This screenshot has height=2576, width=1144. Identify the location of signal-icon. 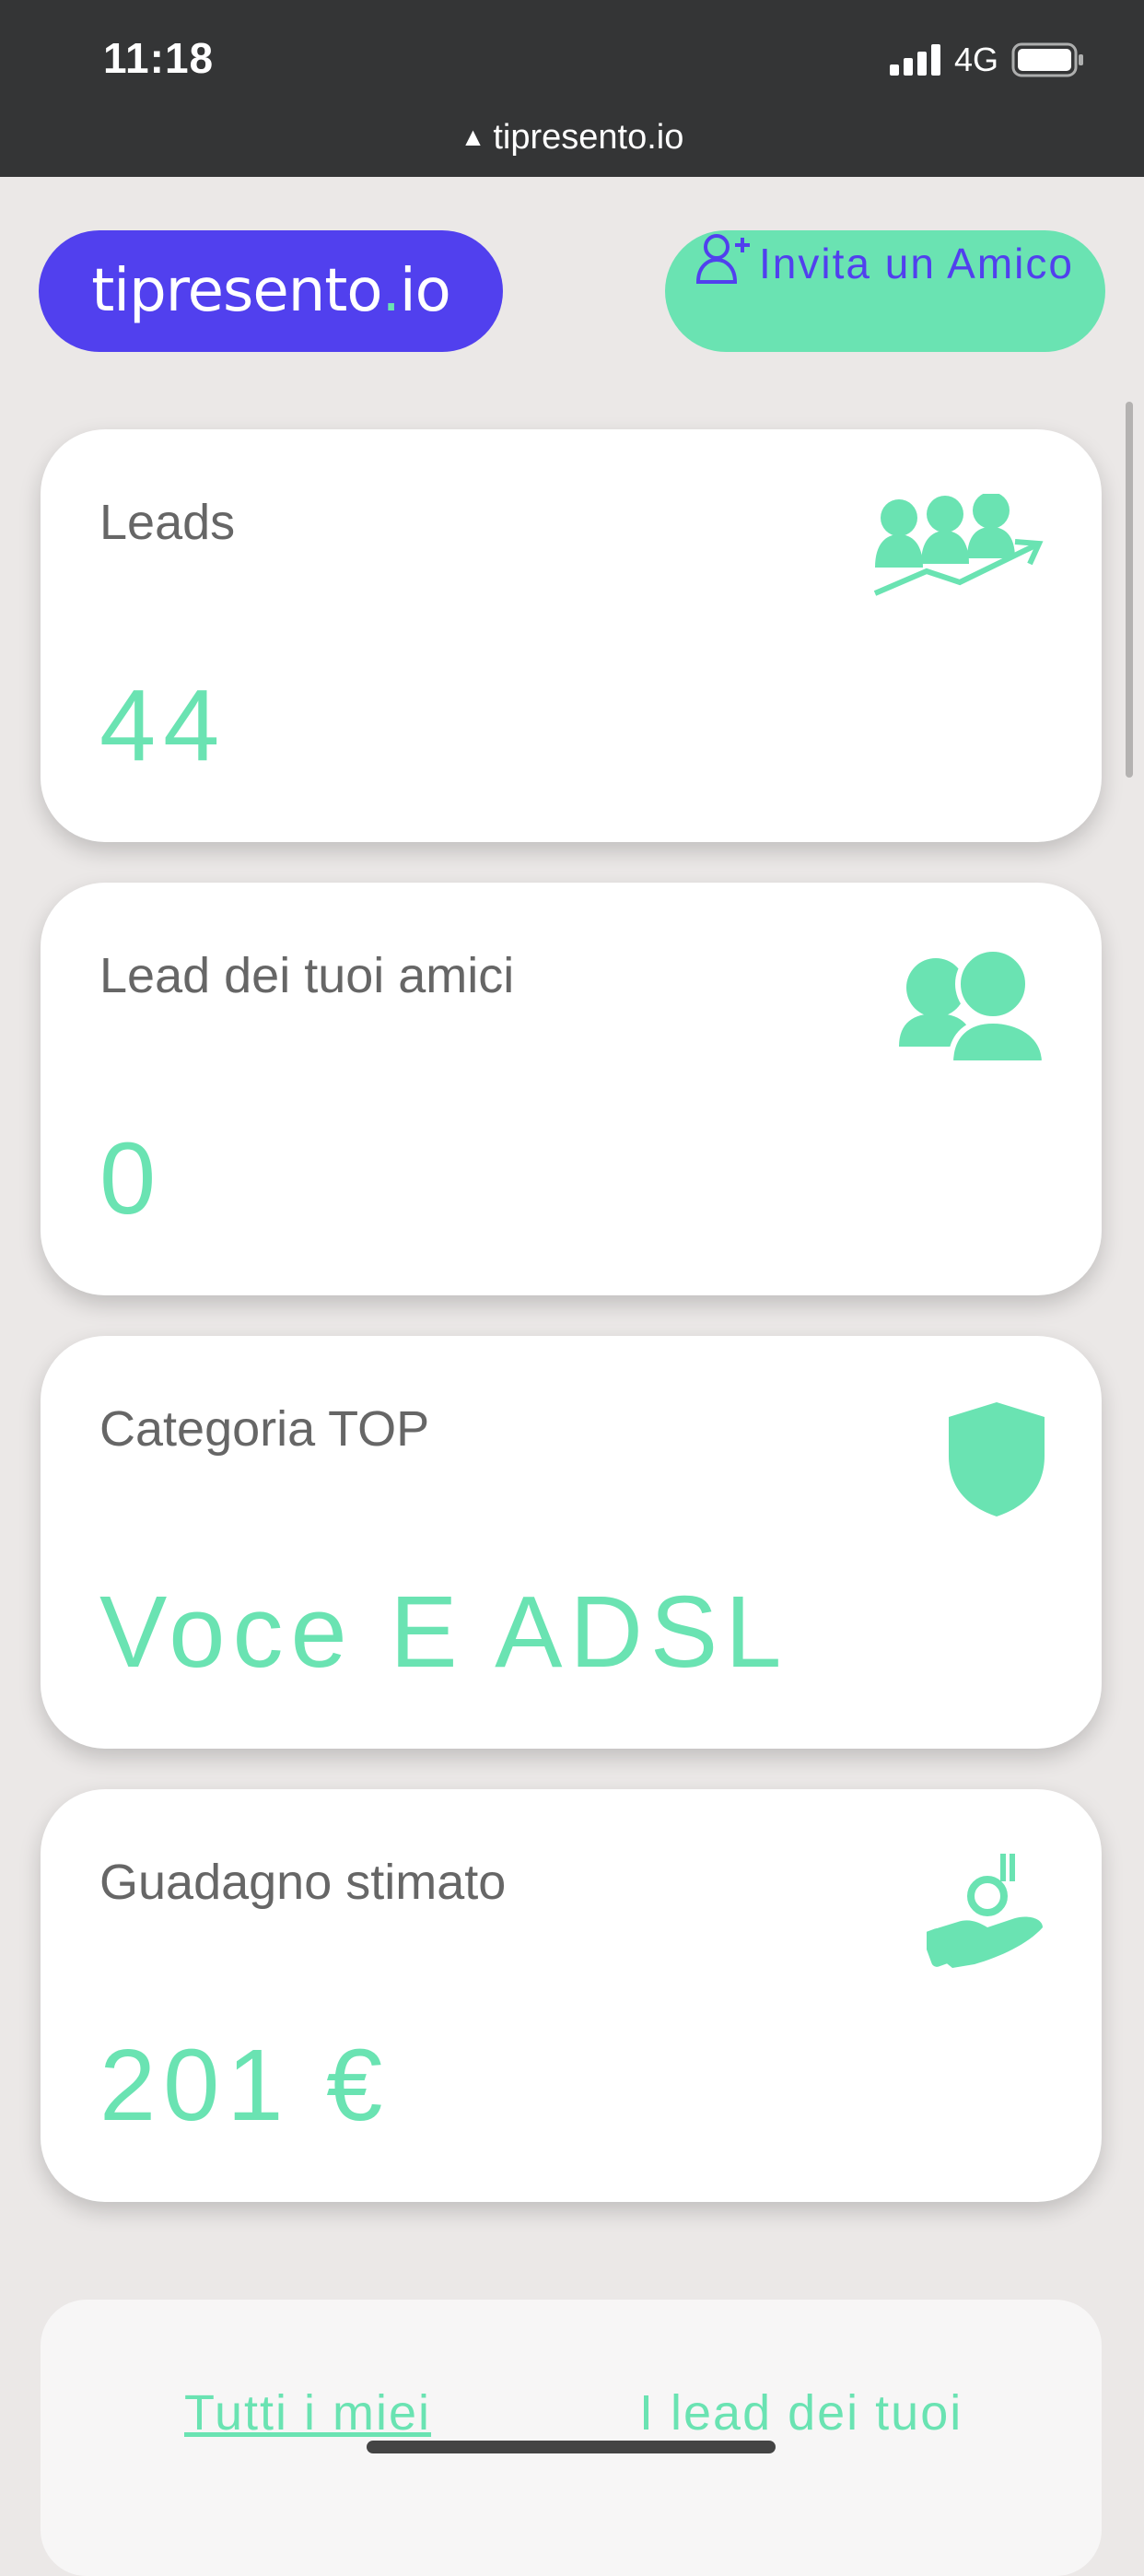
(914, 60).